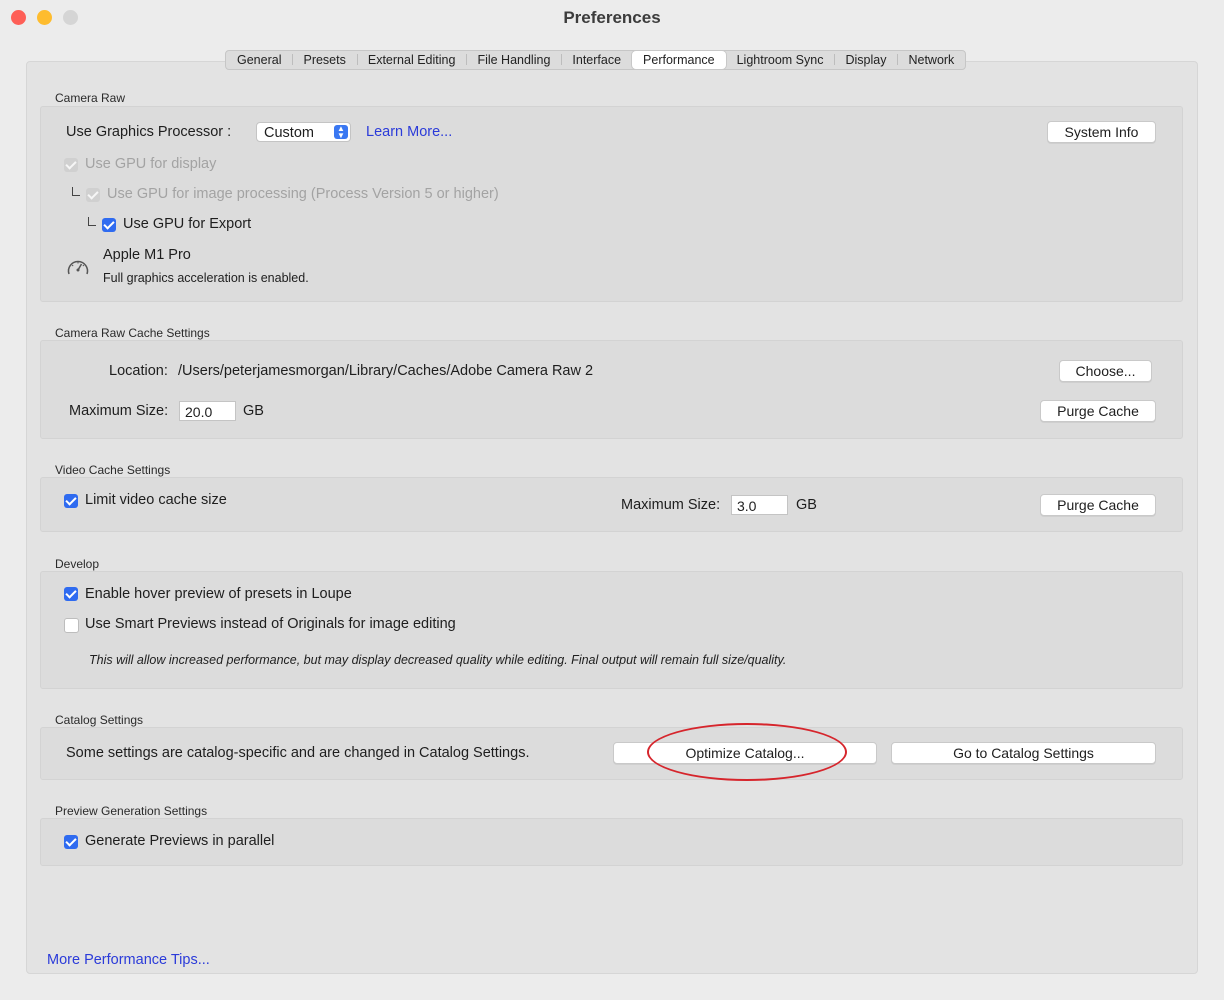  Describe the element at coordinates (109, 225) in the screenshot. I see `gpu-export-checkbox` at that location.